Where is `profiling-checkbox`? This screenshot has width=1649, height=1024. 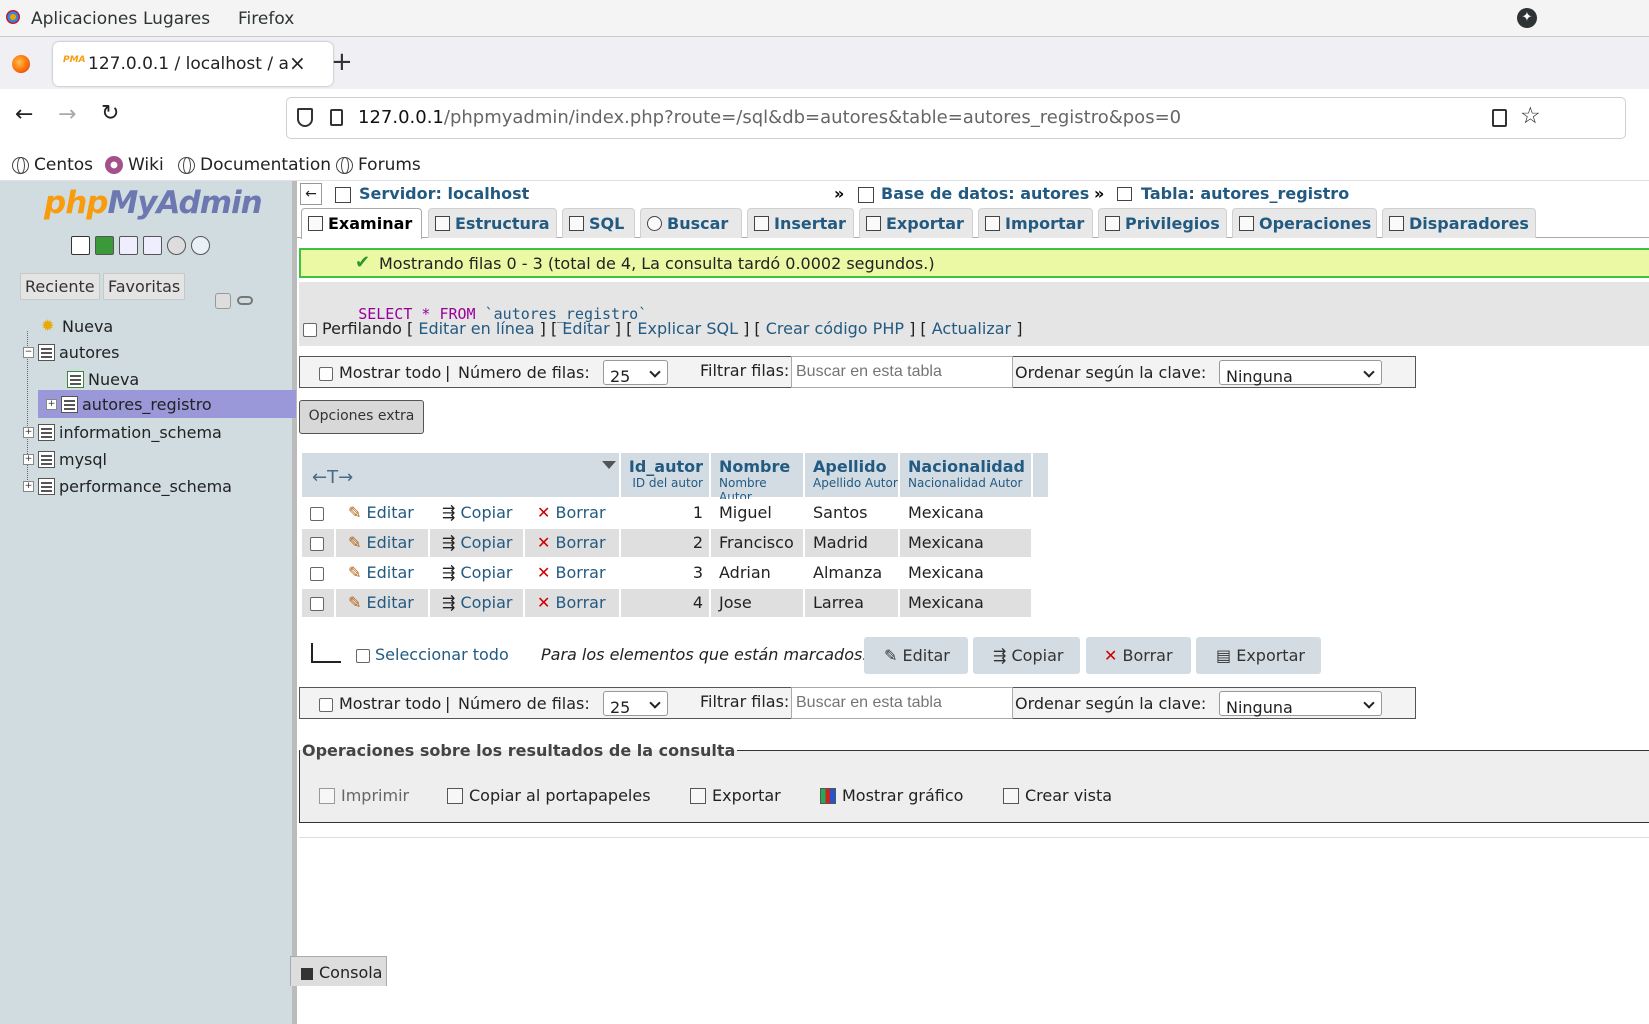 profiling-checkbox is located at coordinates (310, 330).